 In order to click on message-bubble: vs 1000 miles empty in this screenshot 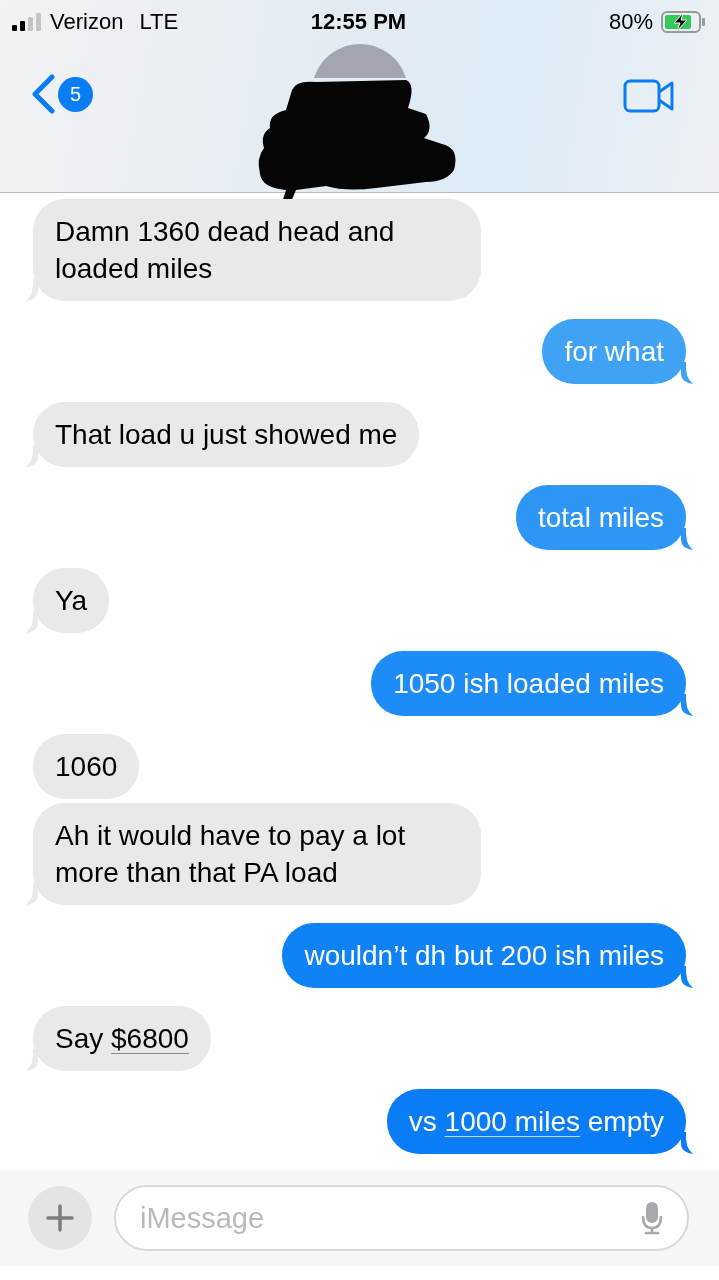, I will do `click(536, 1121)`.